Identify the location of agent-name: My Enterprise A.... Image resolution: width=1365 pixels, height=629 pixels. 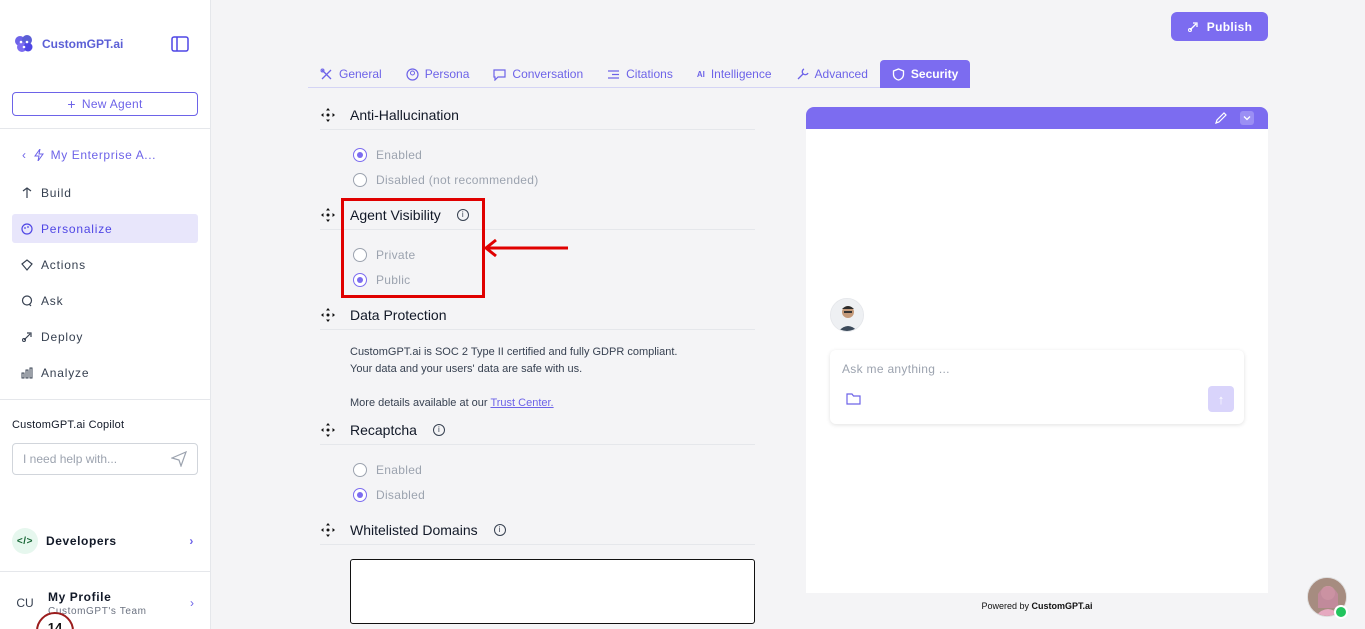
(103, 155).